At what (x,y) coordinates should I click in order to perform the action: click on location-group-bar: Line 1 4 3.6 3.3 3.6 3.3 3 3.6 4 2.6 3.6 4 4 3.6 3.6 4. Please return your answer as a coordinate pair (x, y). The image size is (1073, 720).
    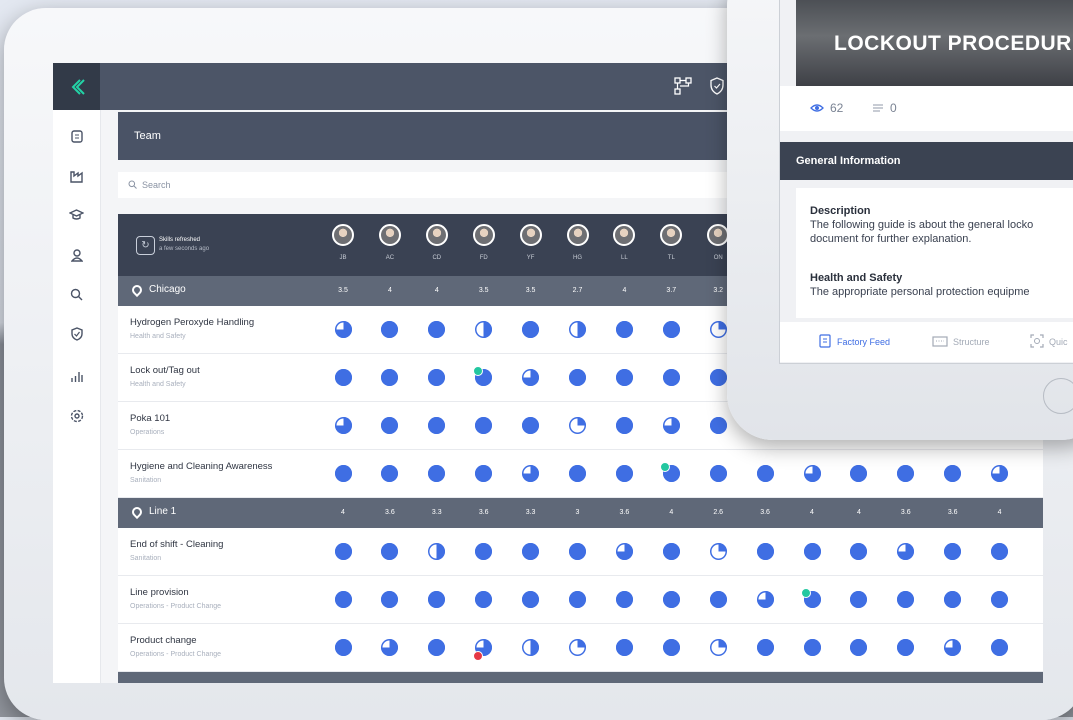
    Looking at the image, I should click on (580, 513).